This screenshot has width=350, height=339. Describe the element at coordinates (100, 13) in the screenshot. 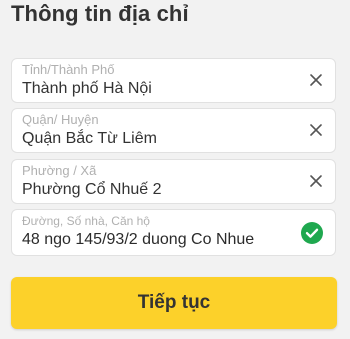

I see `page-title: Thông tin địa chỉ` at that location.